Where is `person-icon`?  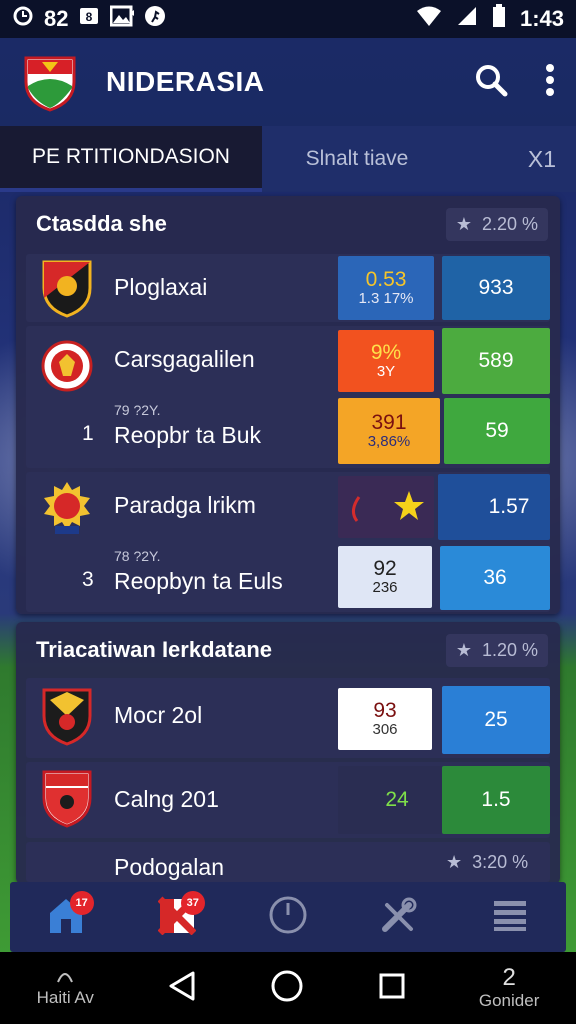 person-icon is located at coordinates (65, 978).